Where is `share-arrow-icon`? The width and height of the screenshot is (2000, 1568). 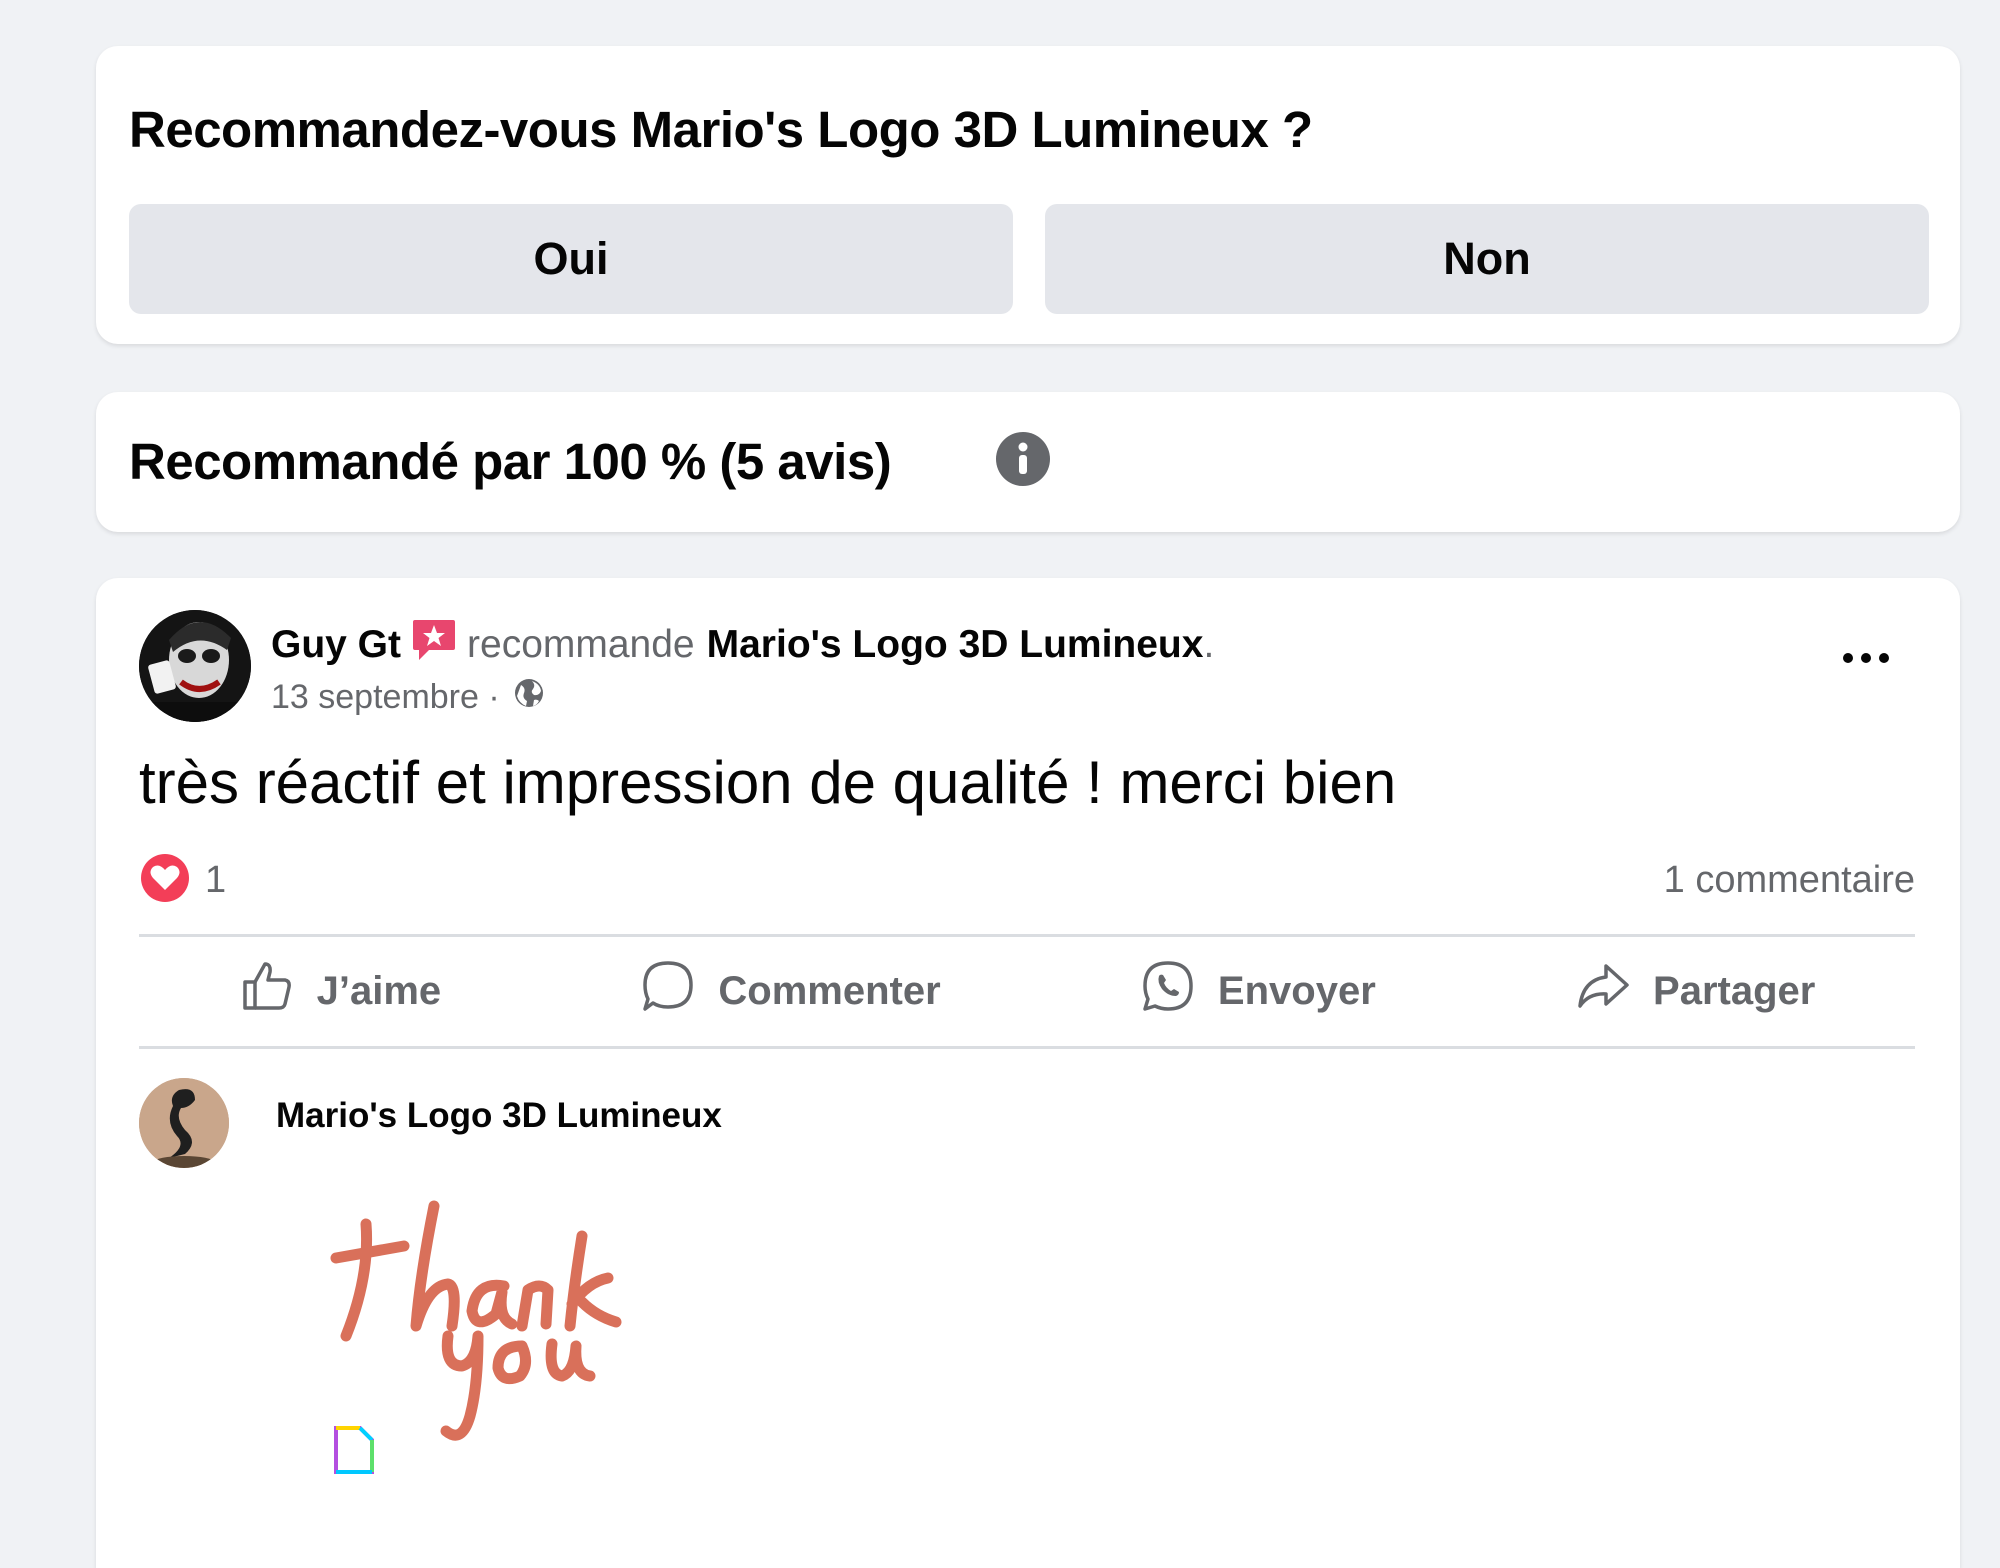 share-arrow-icon is located at coordinates (1603, 991).